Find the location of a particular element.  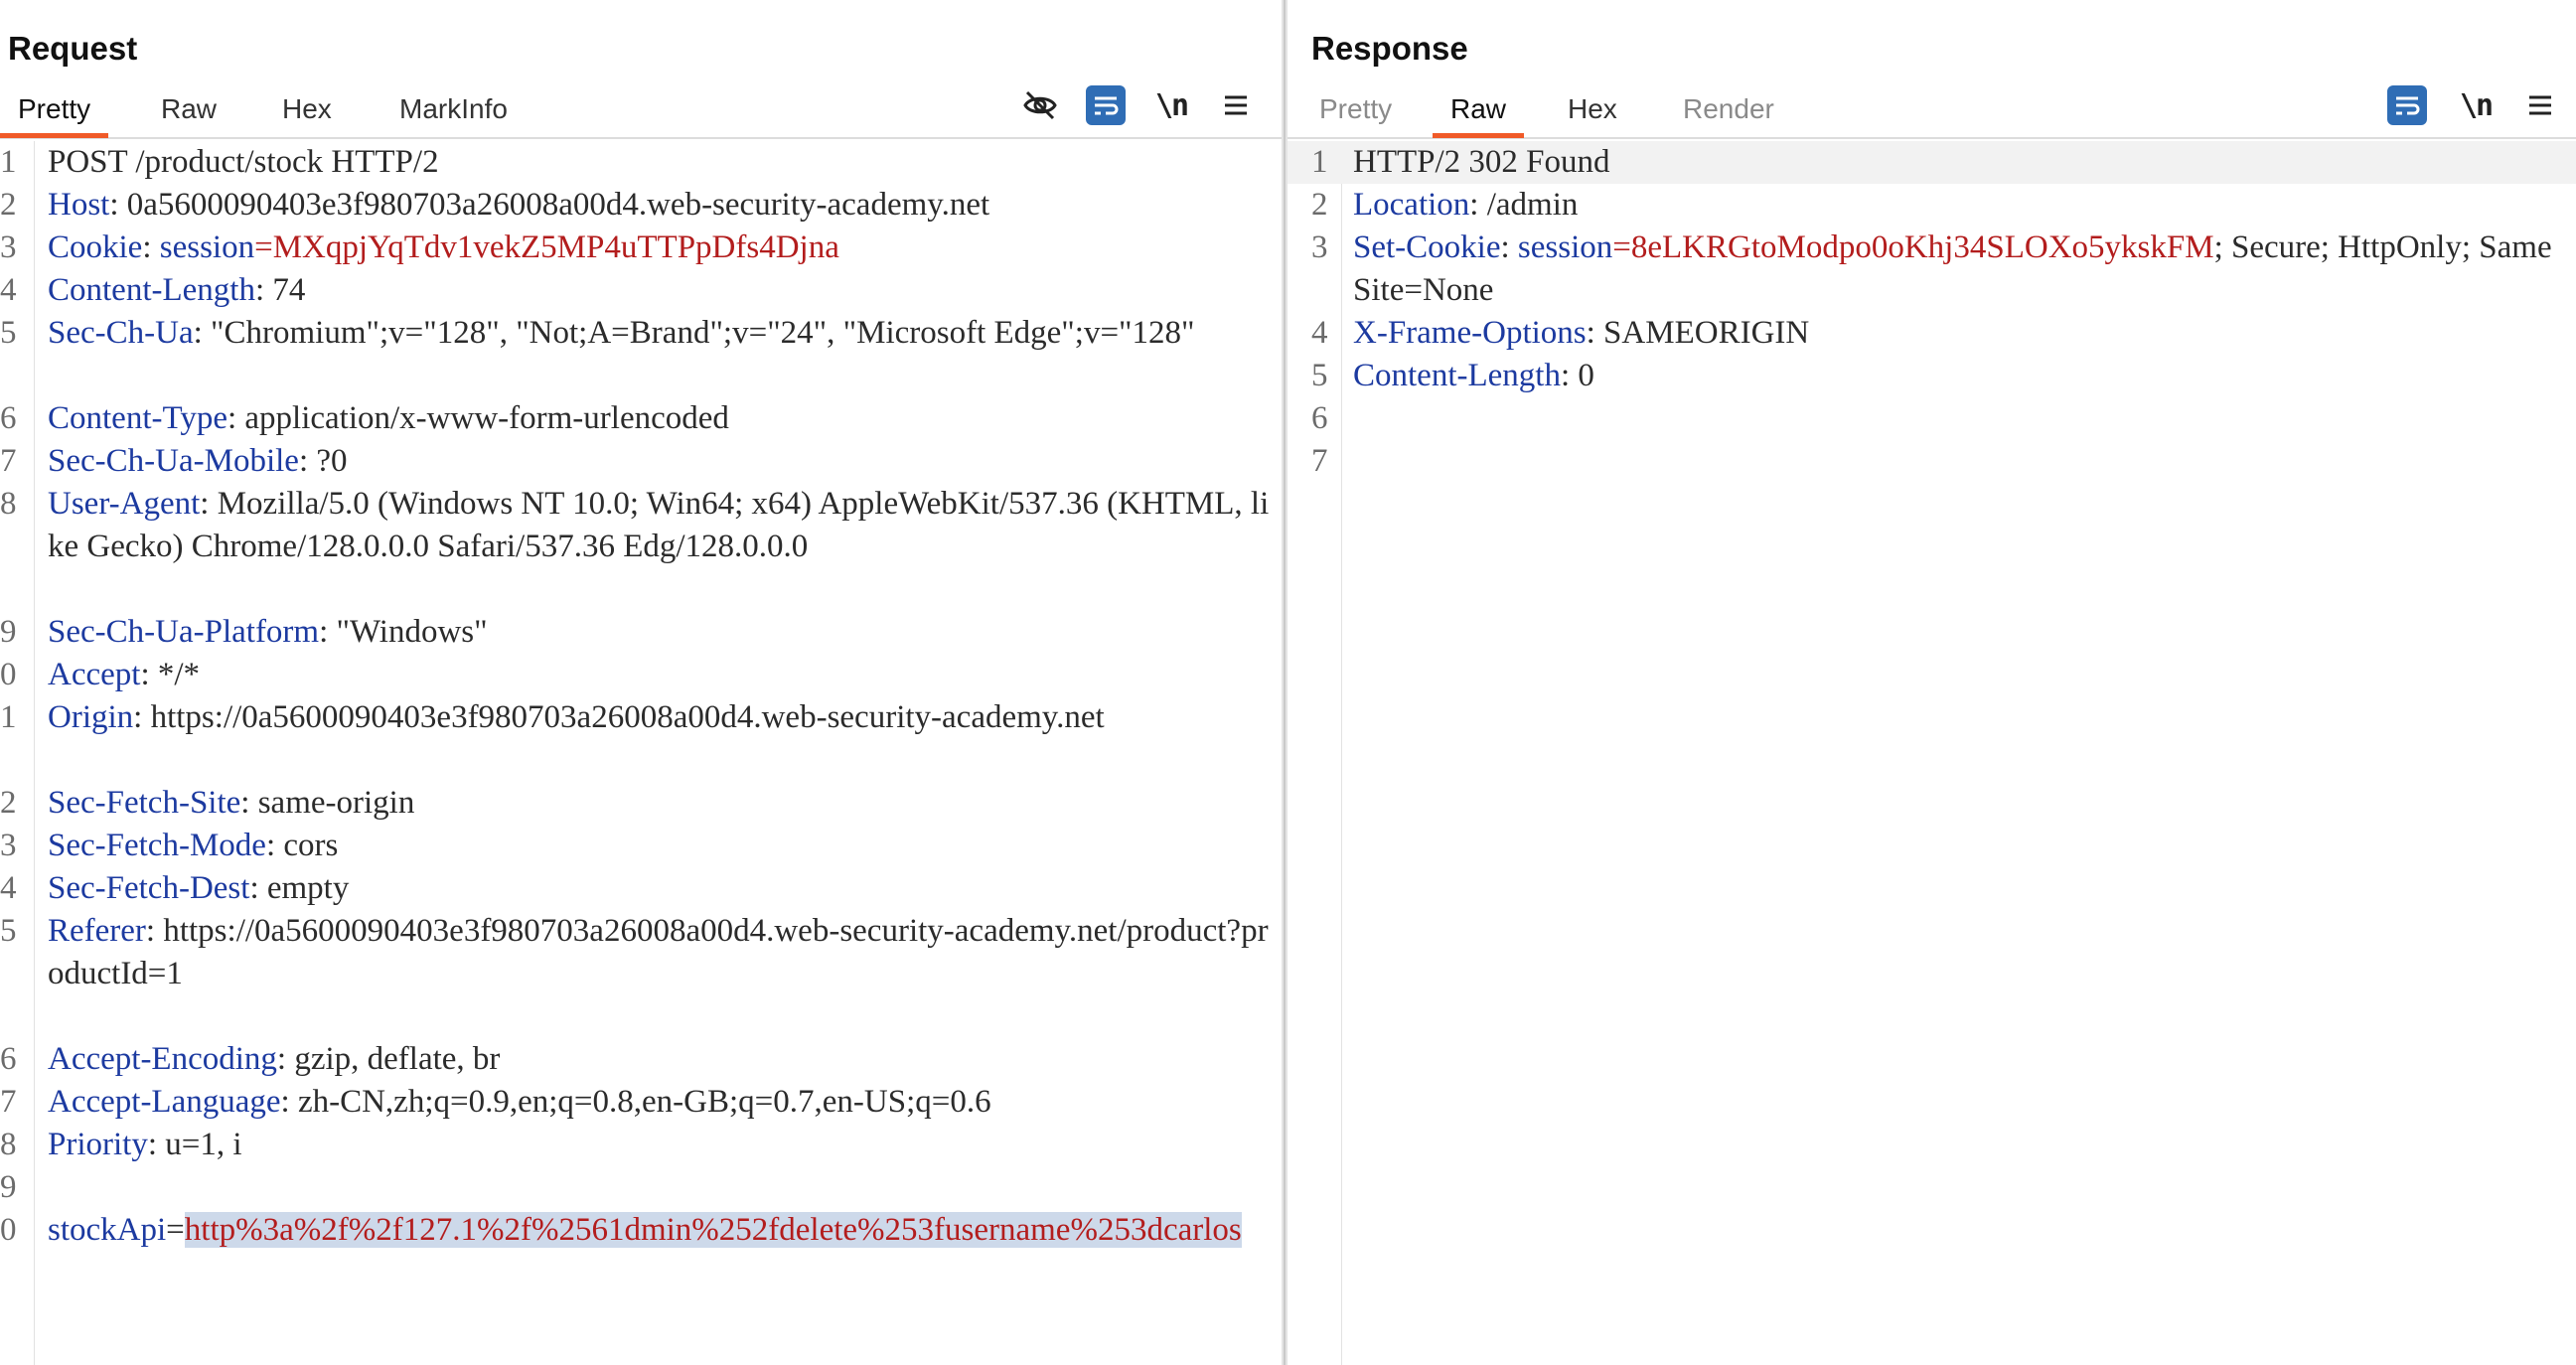

code-line: 2 Sec-Fetch-Site: same-origin is located at coordinates (641, 803).